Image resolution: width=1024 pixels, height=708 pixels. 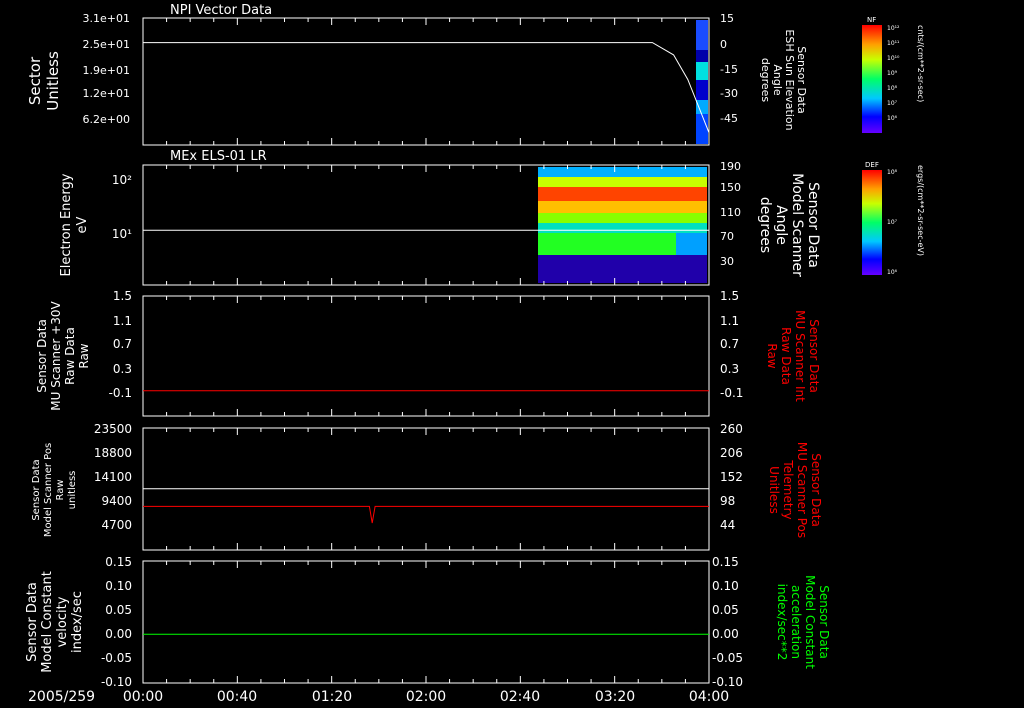 What do you see at coordinates (66, 224) in the screenshot?
I see `p2-ylabel: Electron Energy` at bounding box center [66, 224].